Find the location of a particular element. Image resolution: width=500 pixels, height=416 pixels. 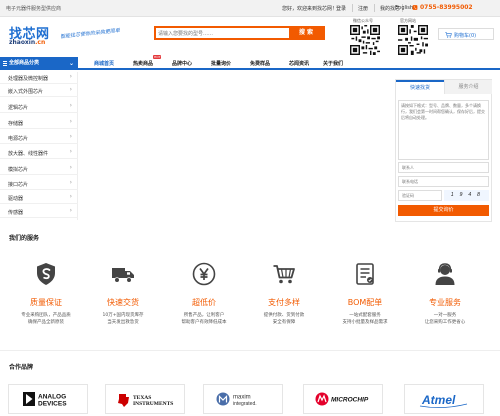

brand-atmel: Atmel is located at coordinates (444, 399).